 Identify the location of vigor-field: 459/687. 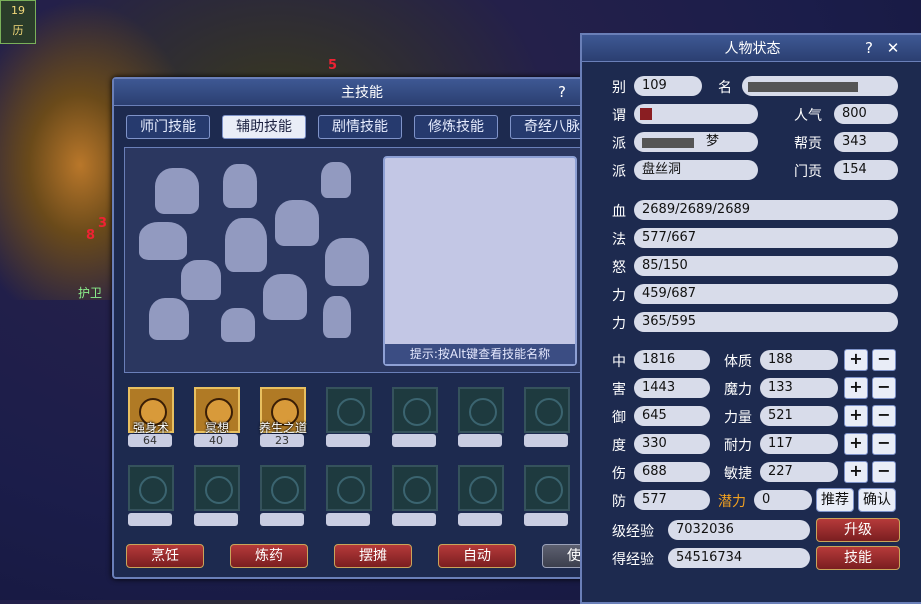
(766, 294).